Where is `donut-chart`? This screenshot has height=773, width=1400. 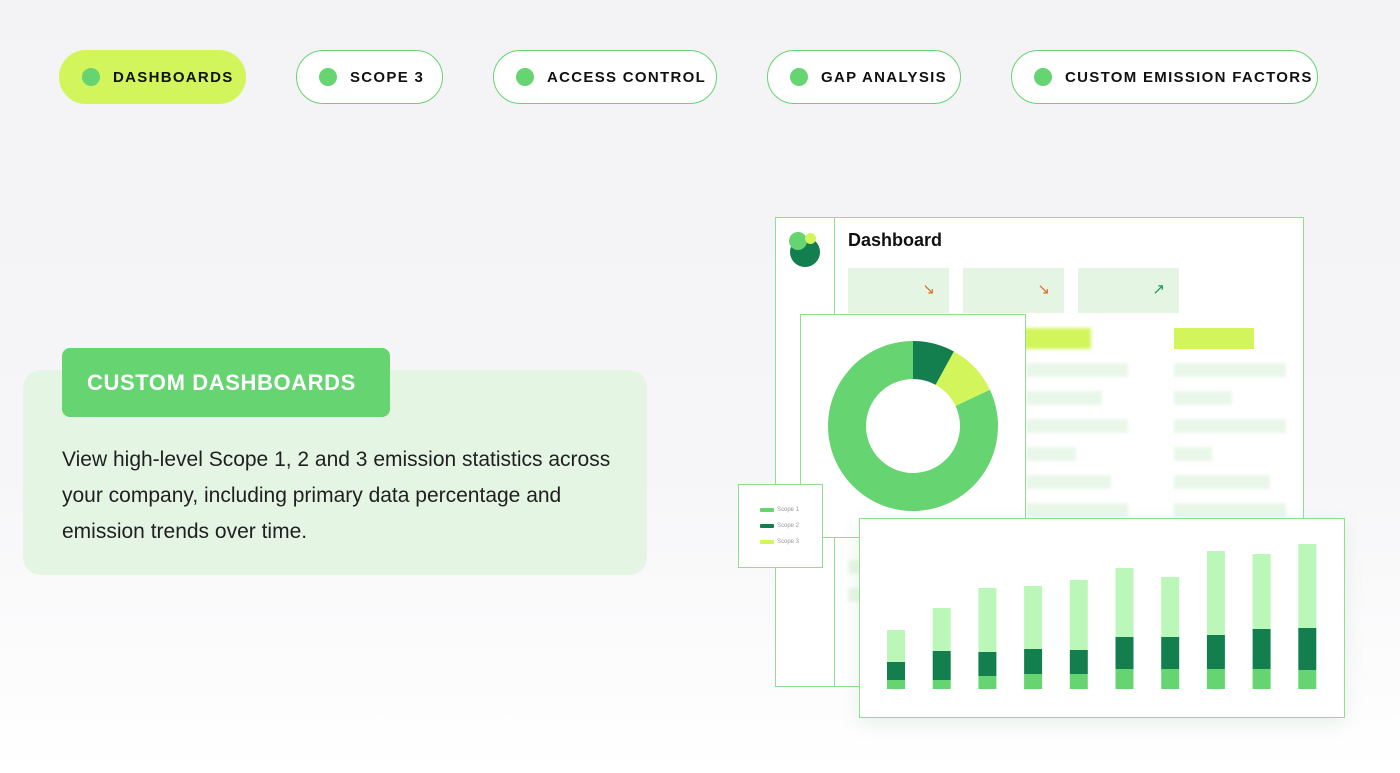
donut-chart is located at coordinates (913, 426).